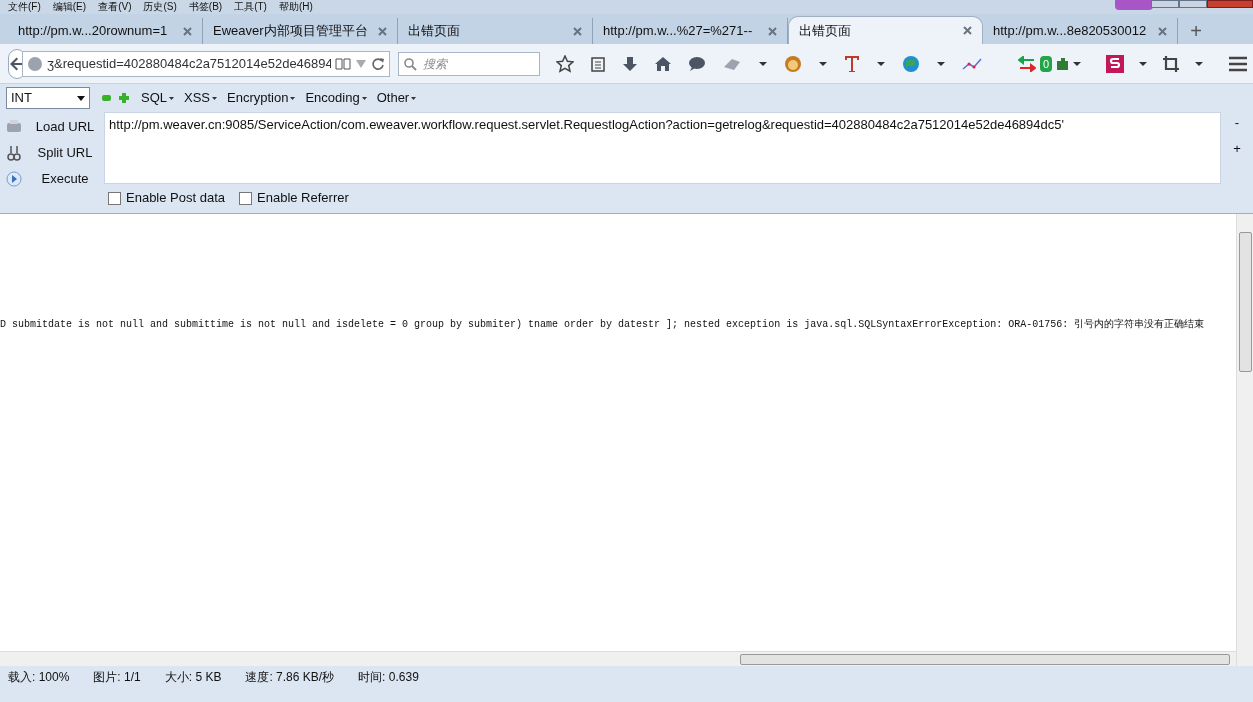 This screenshot has width=1253, height=702. What do you see at coordinates (115, 7) in the screenshot?
I see `menu-item: 查看(V)` at bounding box center [115, 7].